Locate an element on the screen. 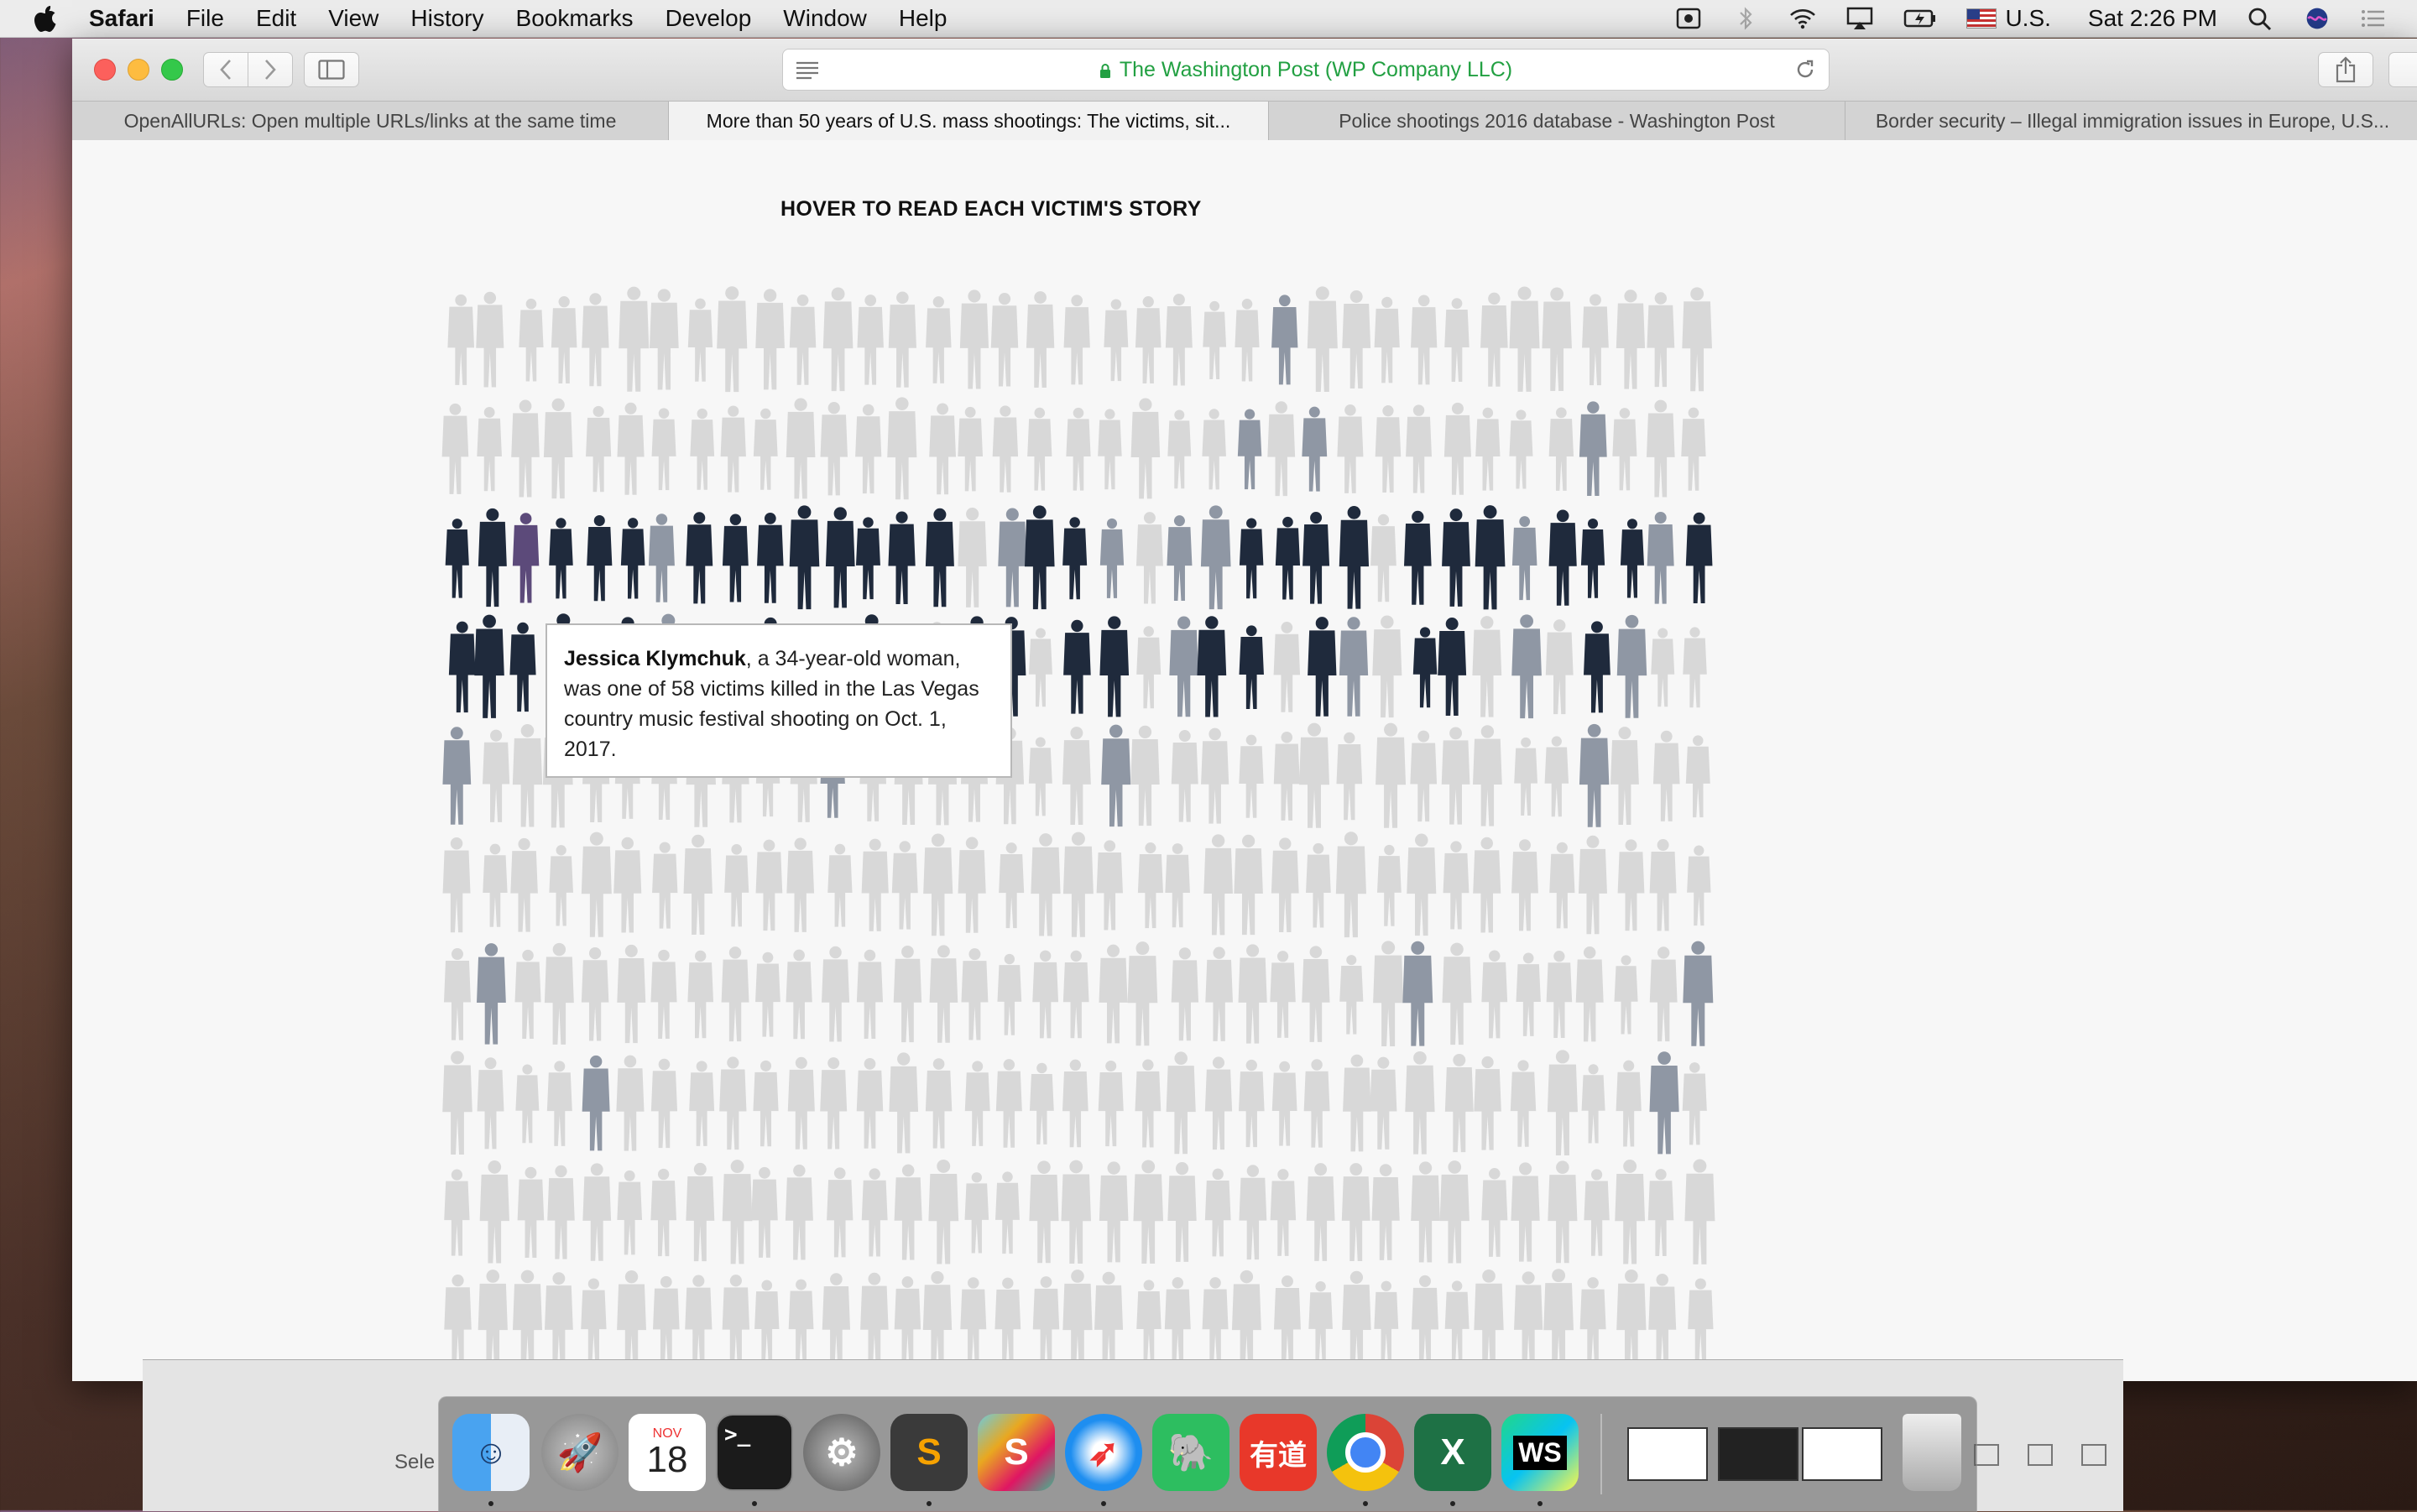 The width and height of the screenshot is (2417, 1512). forward-button is located at coordinates (270, 69).